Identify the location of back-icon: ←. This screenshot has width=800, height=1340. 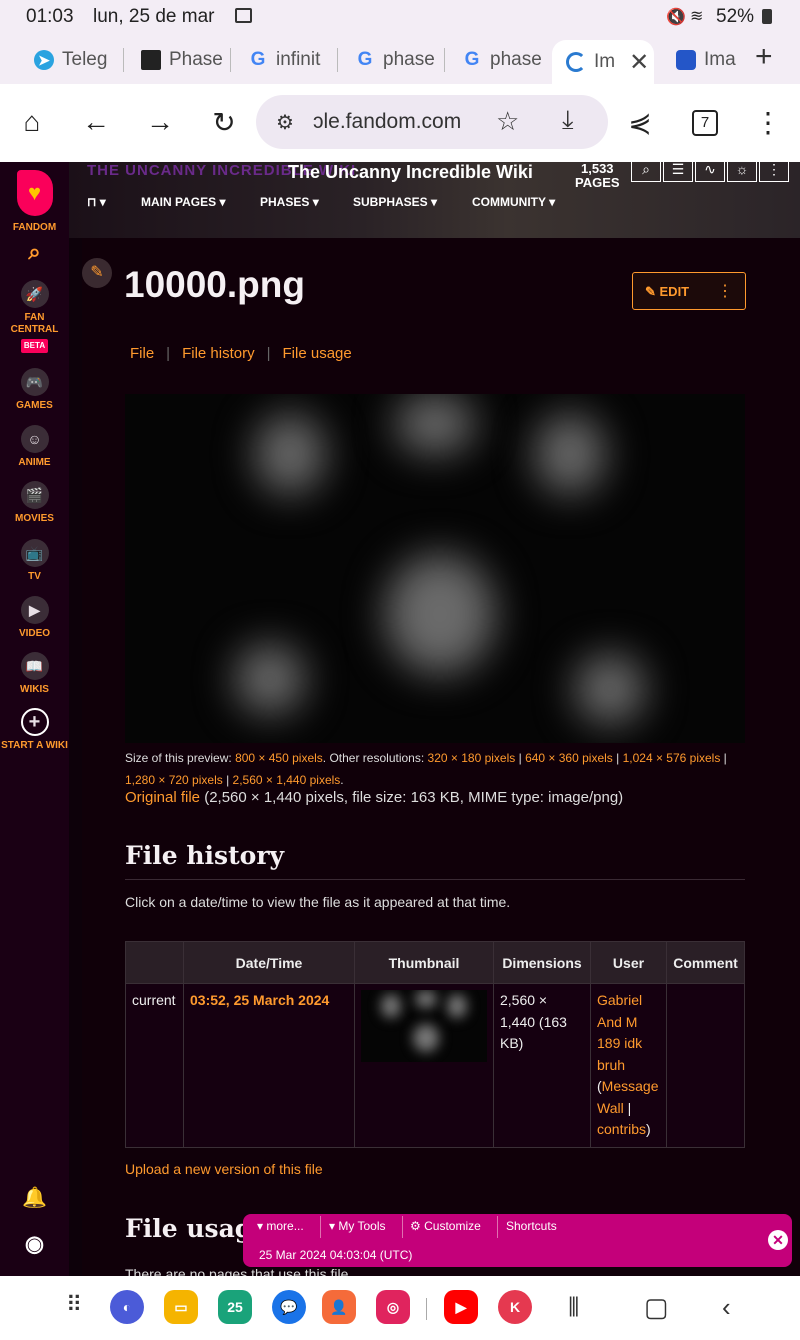
(96, 122).